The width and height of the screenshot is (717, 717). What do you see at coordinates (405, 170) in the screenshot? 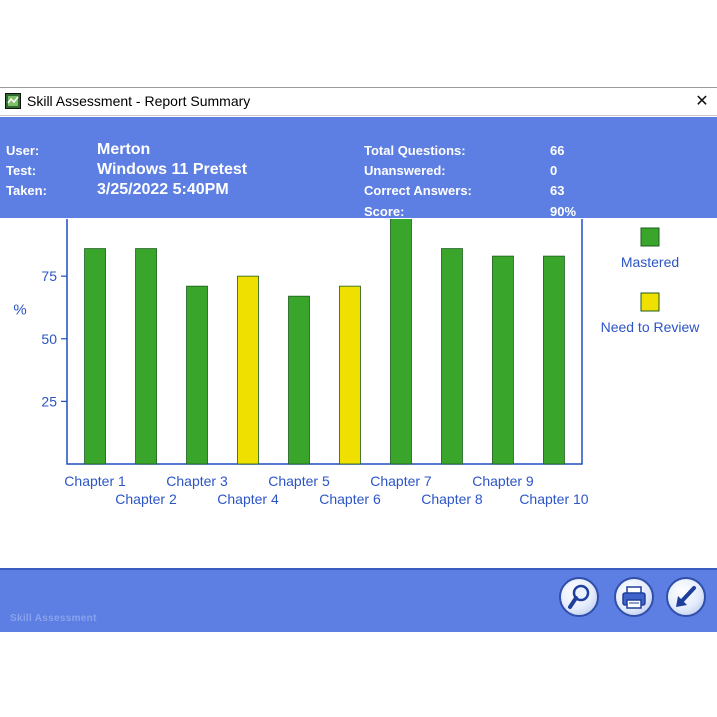
I see `unanswered-label: Unanswered:` at bounding box center [405, 170].